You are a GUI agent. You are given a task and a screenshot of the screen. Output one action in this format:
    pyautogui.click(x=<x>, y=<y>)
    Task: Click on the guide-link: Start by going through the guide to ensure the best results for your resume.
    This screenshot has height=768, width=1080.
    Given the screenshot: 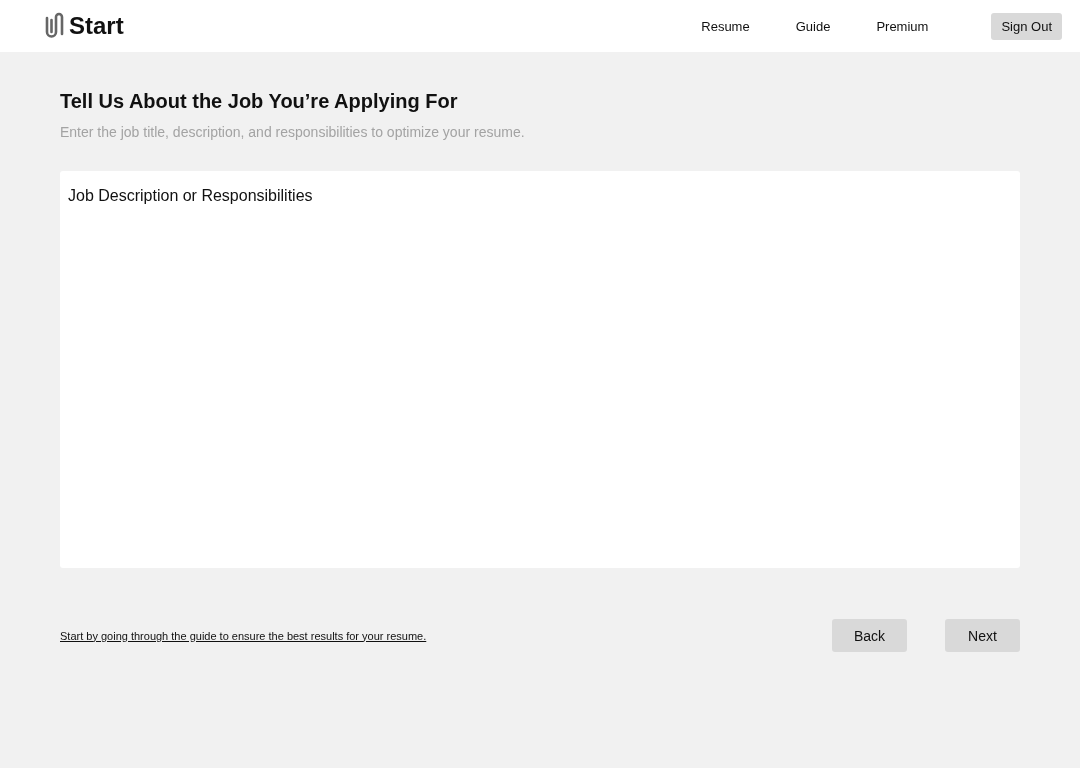 What is the action you would take?
    pyautogui.click(x=243, y=635)
    